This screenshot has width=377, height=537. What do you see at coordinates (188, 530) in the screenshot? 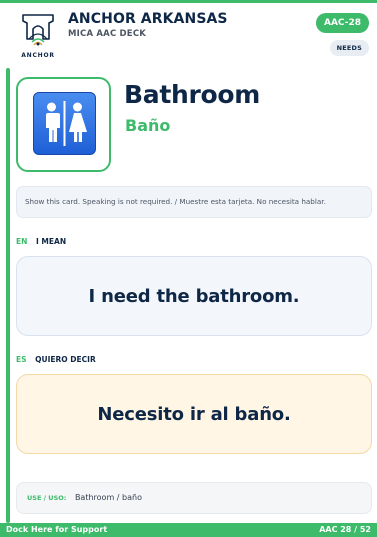
I see `support-footer-bar: Dock Here for Support AAC 28 / 52` at bounding box center [188, 530].